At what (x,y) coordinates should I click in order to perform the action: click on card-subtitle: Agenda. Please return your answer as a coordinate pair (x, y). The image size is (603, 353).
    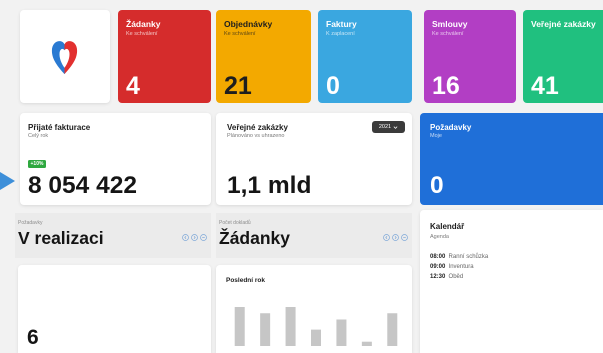
    Looking at the image, I should click on (439, 237).